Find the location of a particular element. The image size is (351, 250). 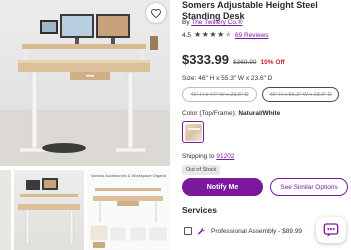

service-option-assembly: Professional Assembly - $89.99 is located at coordinates (243, 231).